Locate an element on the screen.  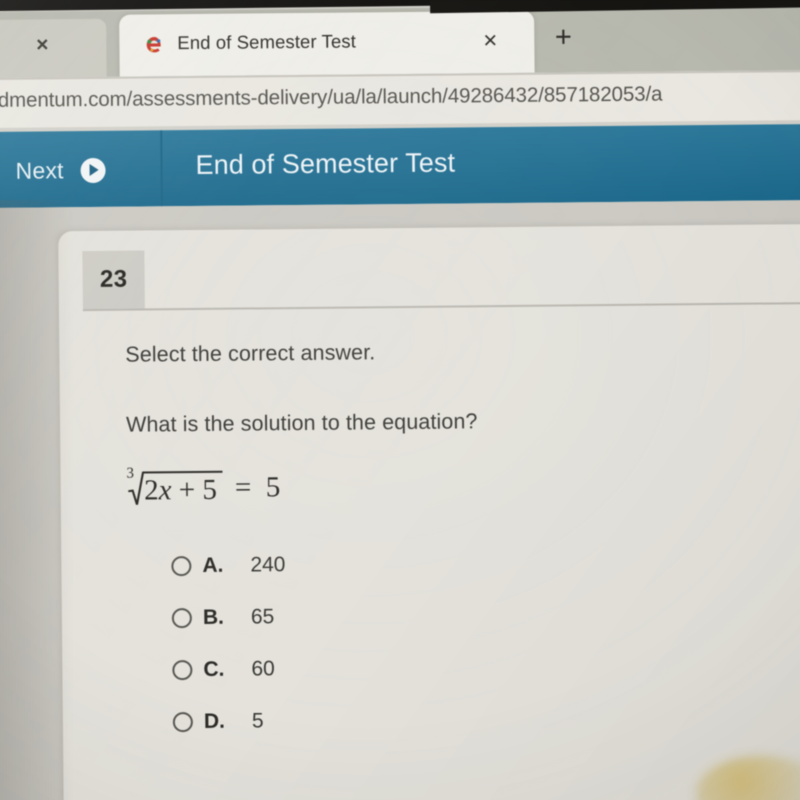
radical-group: 3 2x + 5 is located at coordinates (173, 485).